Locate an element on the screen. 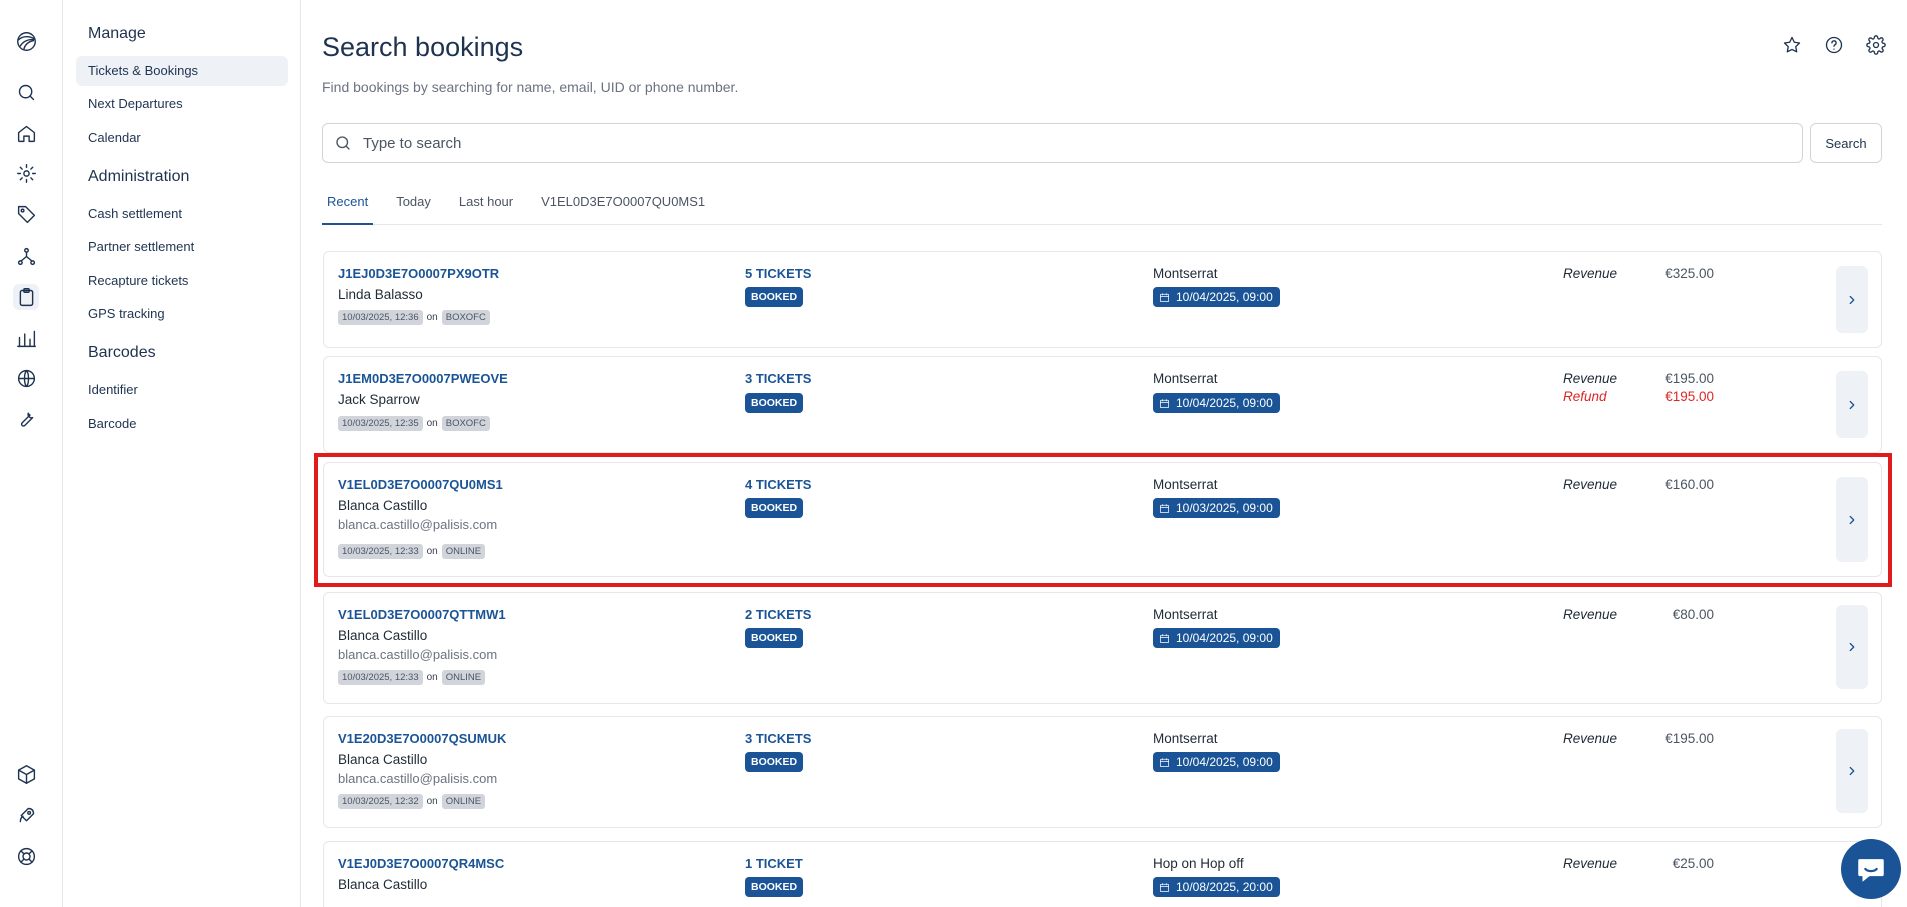  search-field is located at coordinates (1062, 143).